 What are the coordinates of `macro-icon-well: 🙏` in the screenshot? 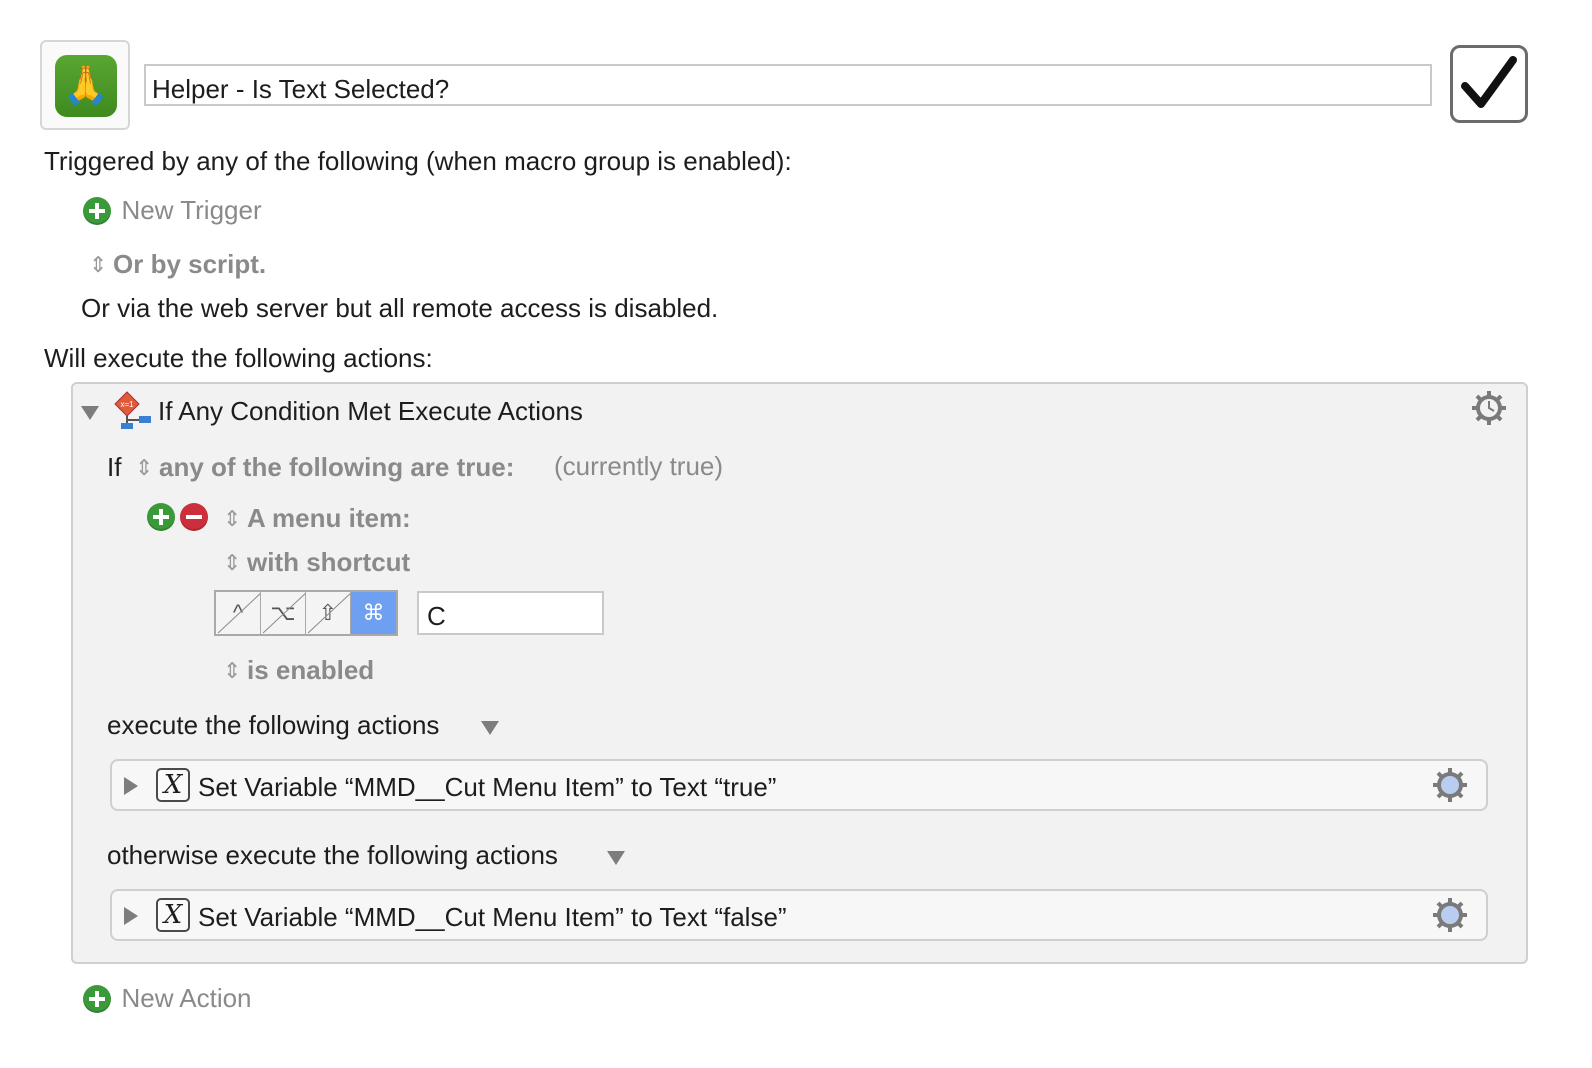 It's located at (85, 85).